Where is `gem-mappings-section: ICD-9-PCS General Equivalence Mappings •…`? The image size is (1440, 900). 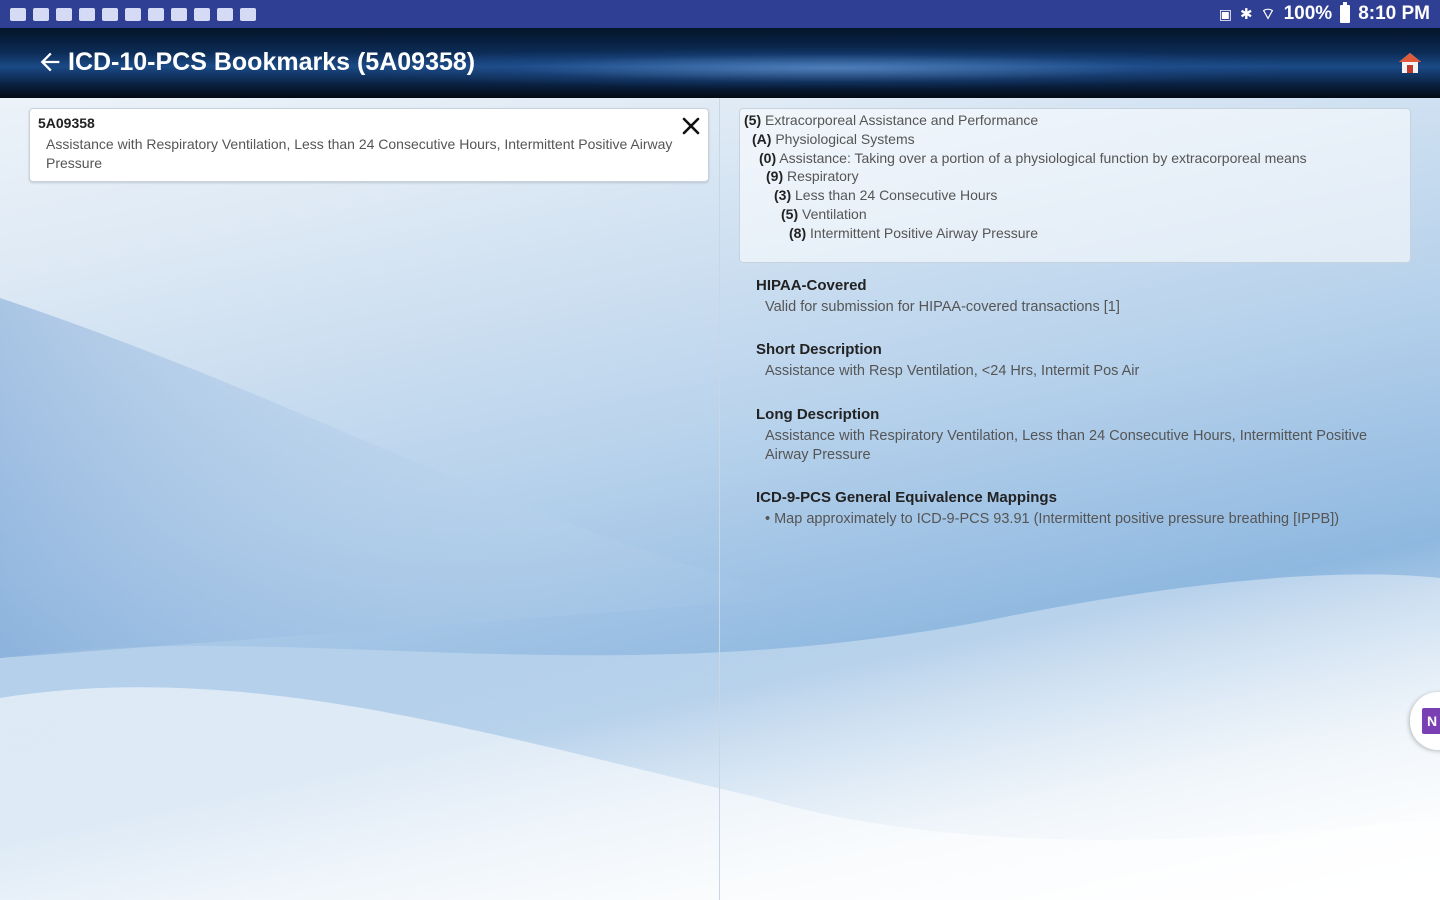 gem-mappings-section: ICD-9-PCS General Equivalence Mappings •… is located at coordinates (1081, 509).